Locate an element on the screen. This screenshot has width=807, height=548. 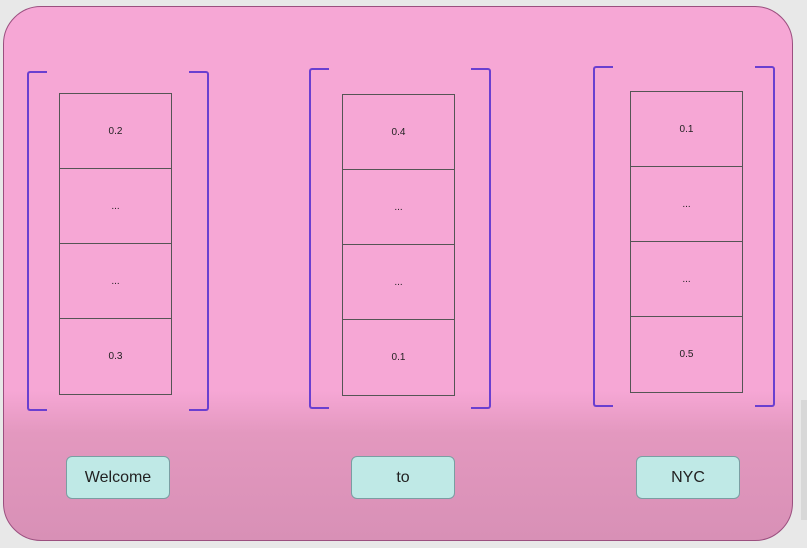
vector-3-left-bracket is located at coordinates (603, 236).